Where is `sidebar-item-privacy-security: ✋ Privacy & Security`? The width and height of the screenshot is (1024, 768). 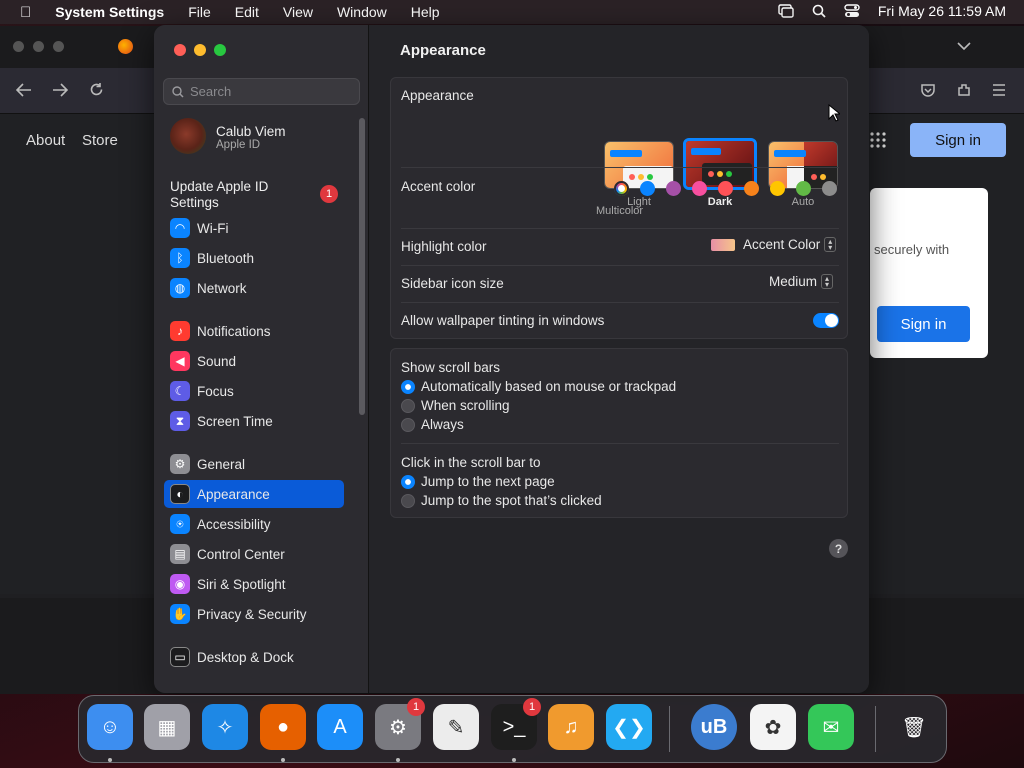
sidebar-item-privacy-security: ✋ Privacy & Security is located at coordinates (254, 614).